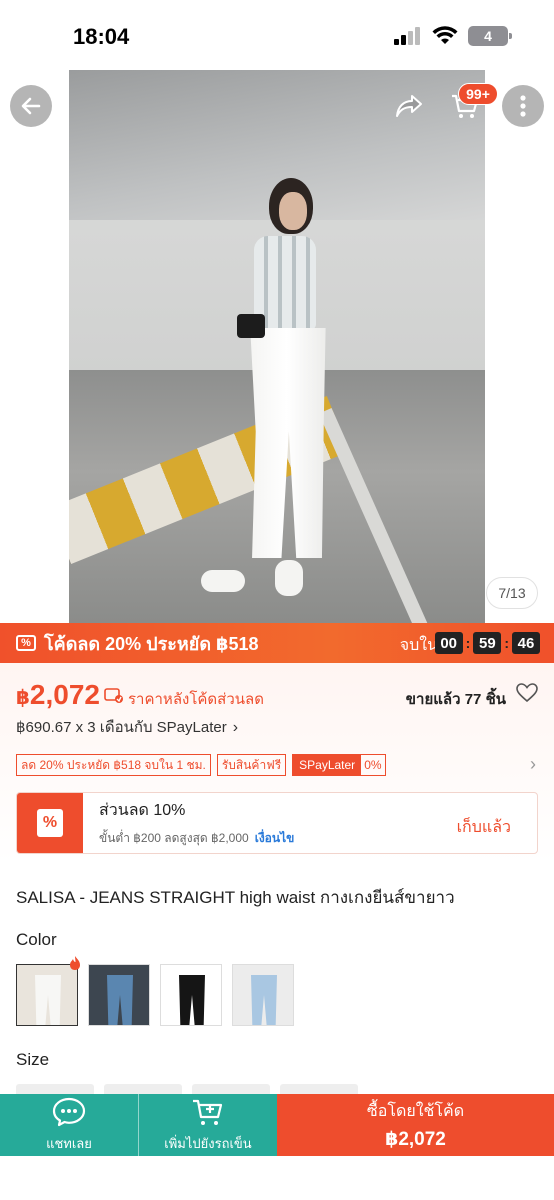 The image size is (554, 1200). What do you see at coordinates (415, 1125) in the screenshot?
I see `buy-with-code-button: ซื้อโดยใช้โค้ด ฿2,072` at bounding box center [415, 1125].